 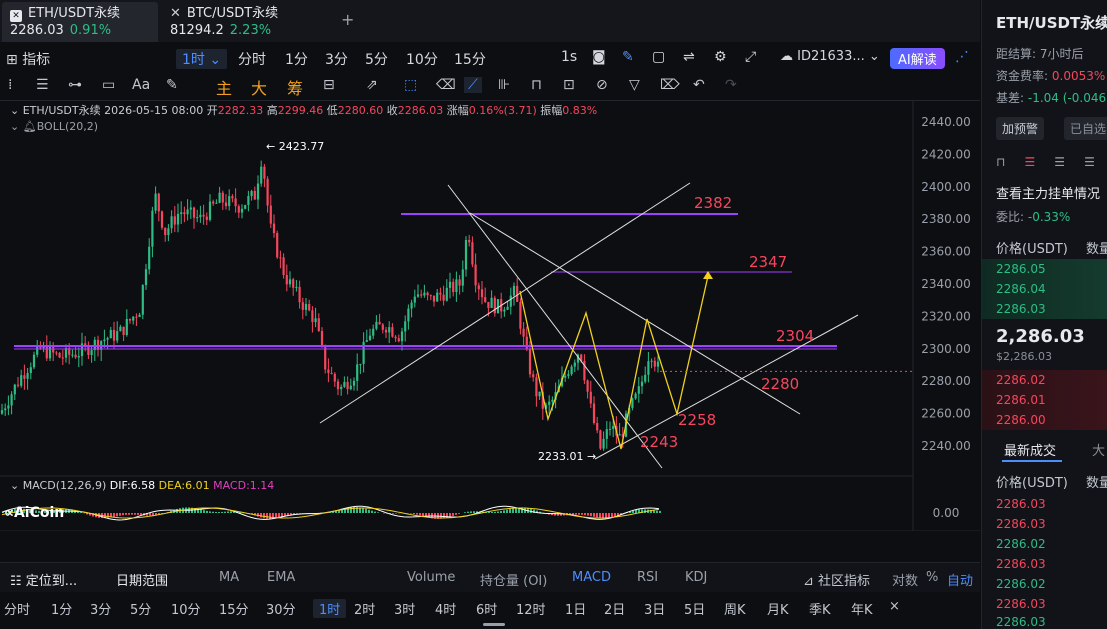 What do you see at coordinates (894, 606) in the screenshot?
I see `close-icon: ×` at bounding box center [894, 606].